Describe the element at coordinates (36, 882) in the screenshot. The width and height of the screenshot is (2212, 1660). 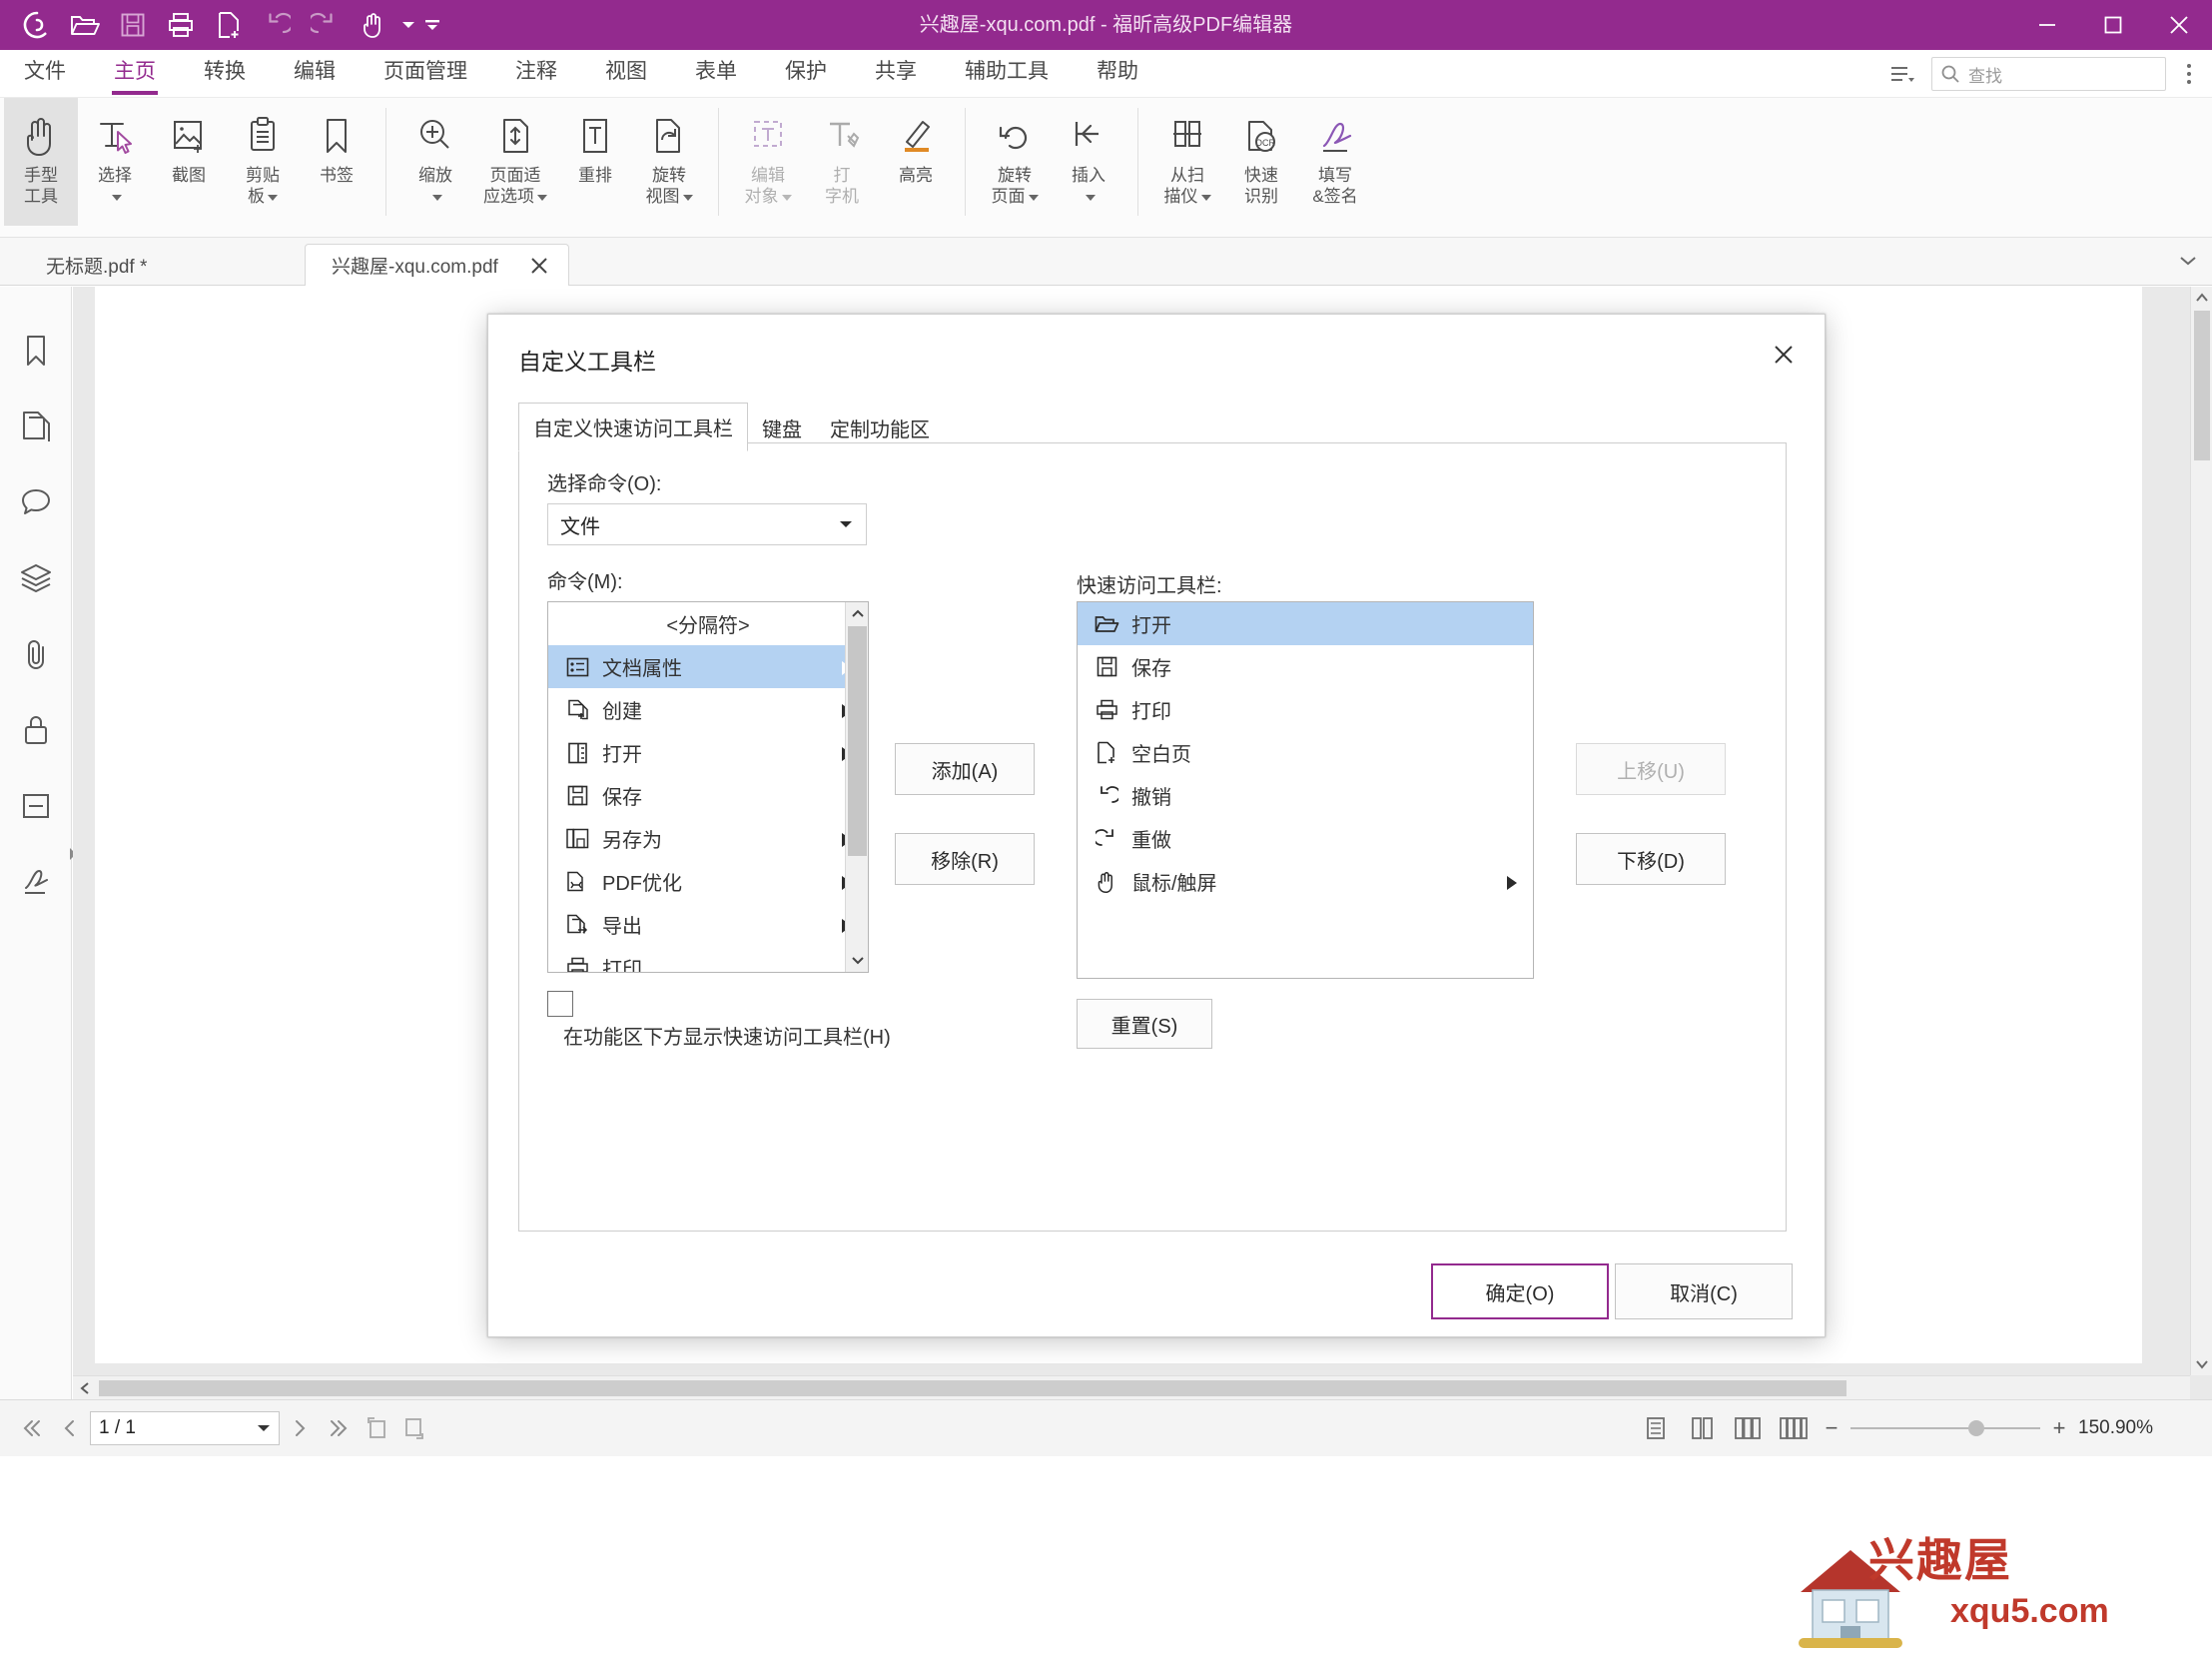
I see `signature-panel-icon` at that location.